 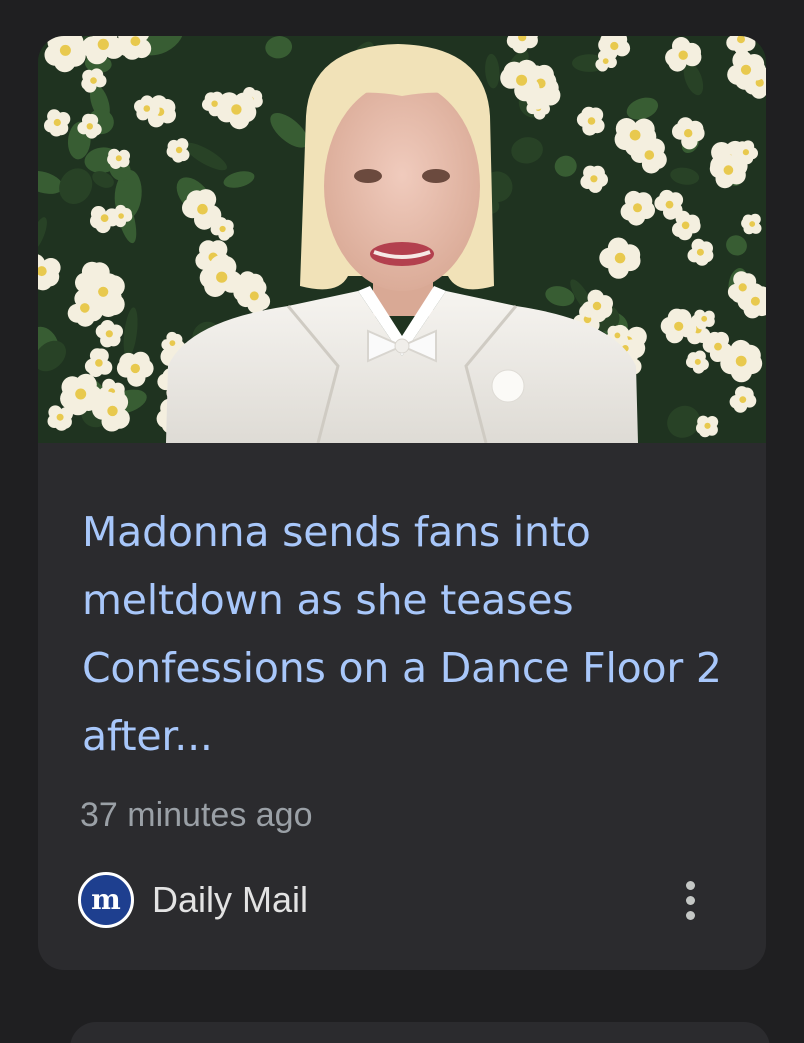 I want to click on article-timestamp: 37 minutes ago, so click(x=196, y=815).